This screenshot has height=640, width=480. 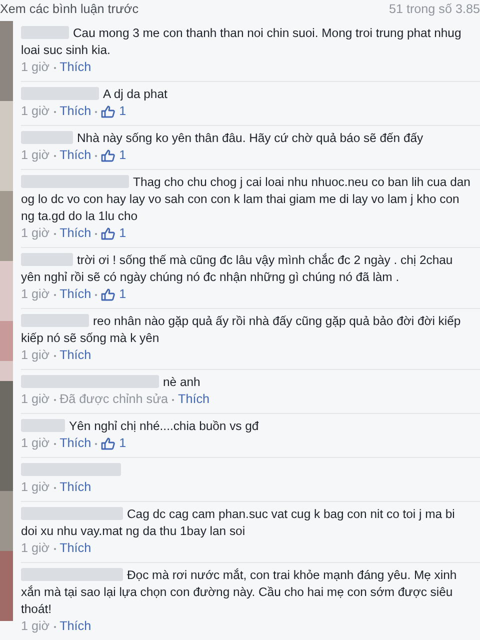 What do you see at coordinates (250, 382) in the screenshot?
I see `comment-text: nè anh` at bounding box center [250, 382].